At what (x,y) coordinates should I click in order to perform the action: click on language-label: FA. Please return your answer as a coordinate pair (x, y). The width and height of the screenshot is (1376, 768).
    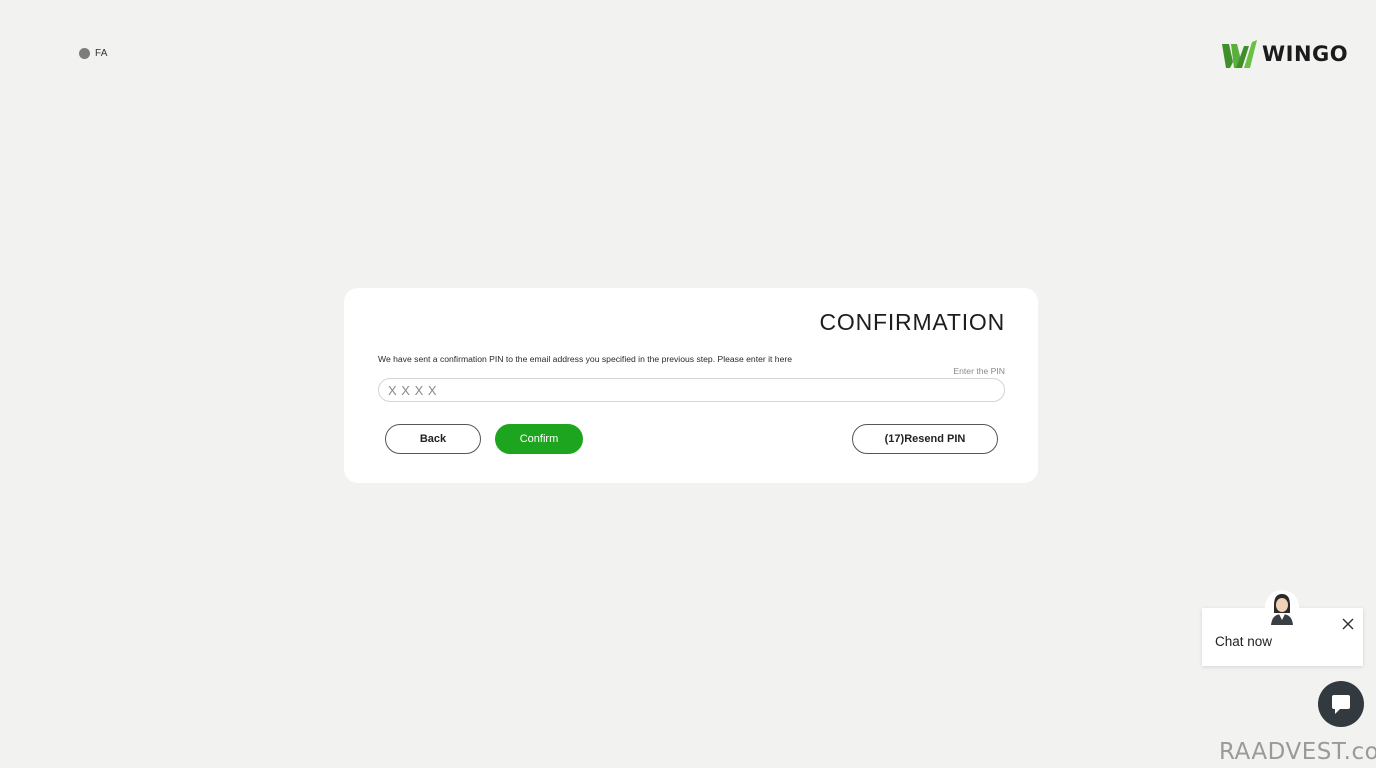
    Looking at the image, I should click on (101, 53).